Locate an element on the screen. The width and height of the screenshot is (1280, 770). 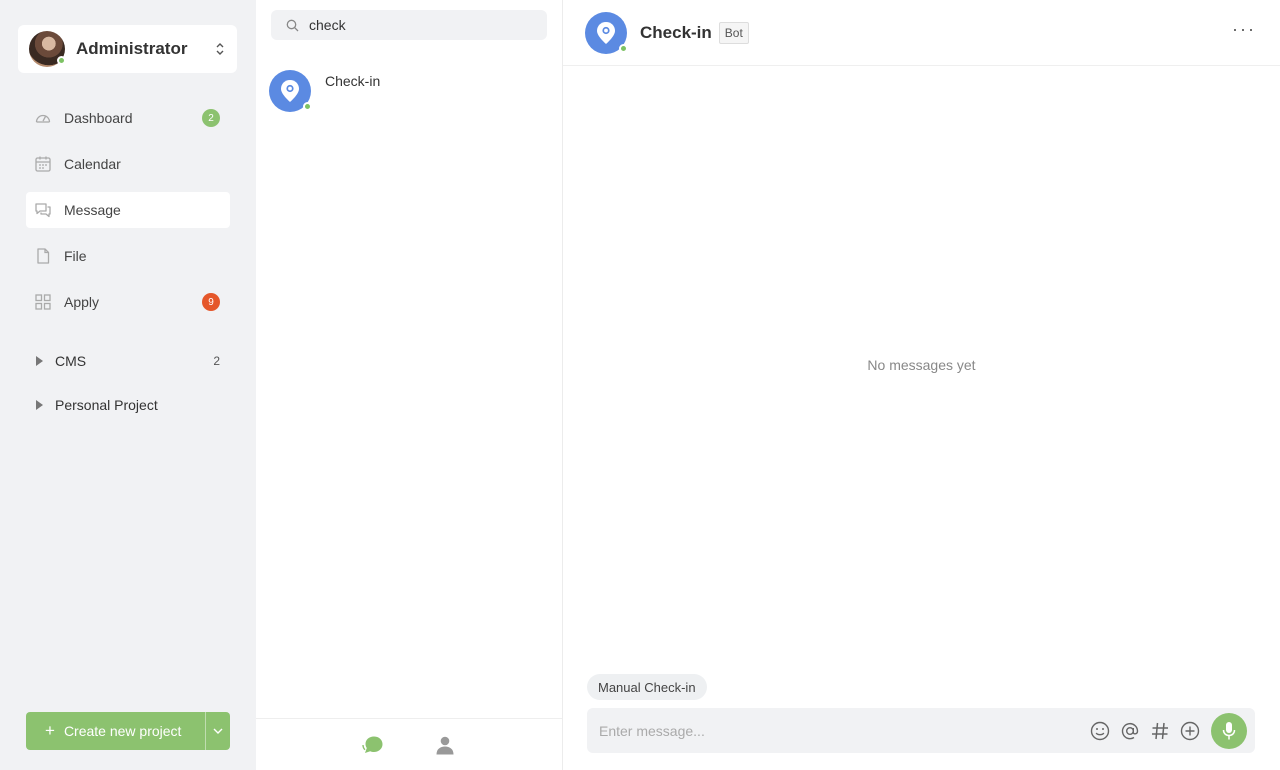
nav-item-file: File is located at coordinates (128, 256).